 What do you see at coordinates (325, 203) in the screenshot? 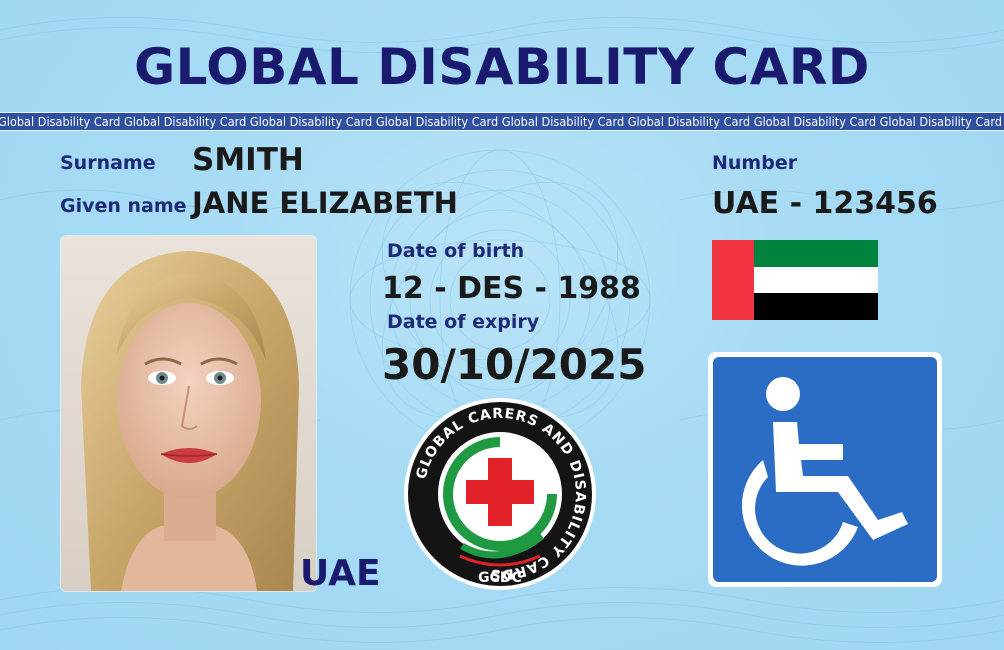
I see `given-name-value: JANE ELIZABETH` at bounding box center [325, 203].